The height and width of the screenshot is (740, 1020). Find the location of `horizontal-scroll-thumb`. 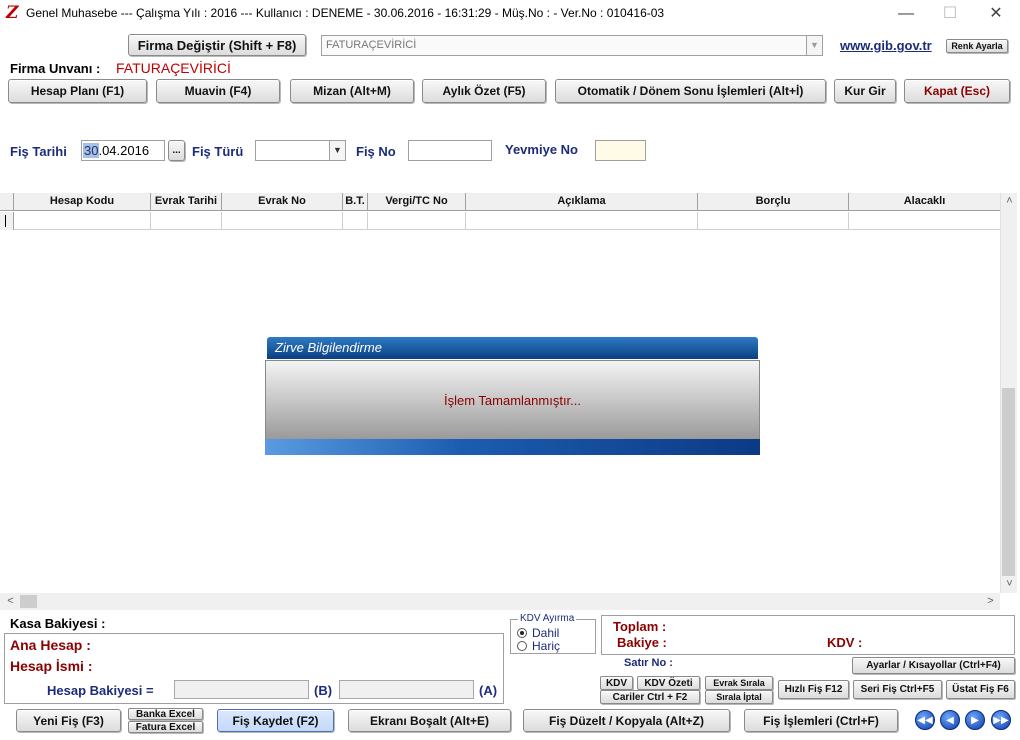

horizontal-scroll-thumb is located at coordinates (28, 601).